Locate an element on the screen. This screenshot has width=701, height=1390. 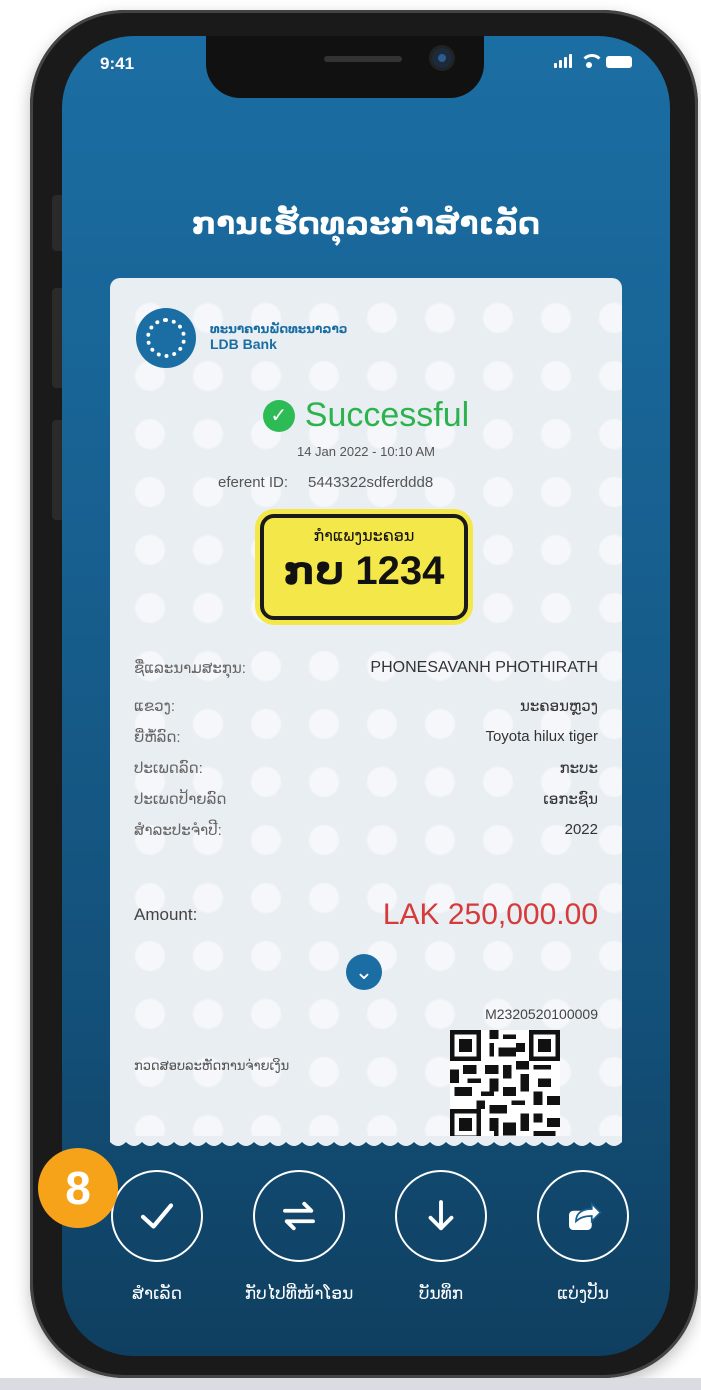
detail-label: ຊື່ແລະນາມສະກຸນ: is located at coordinates (190, 668).